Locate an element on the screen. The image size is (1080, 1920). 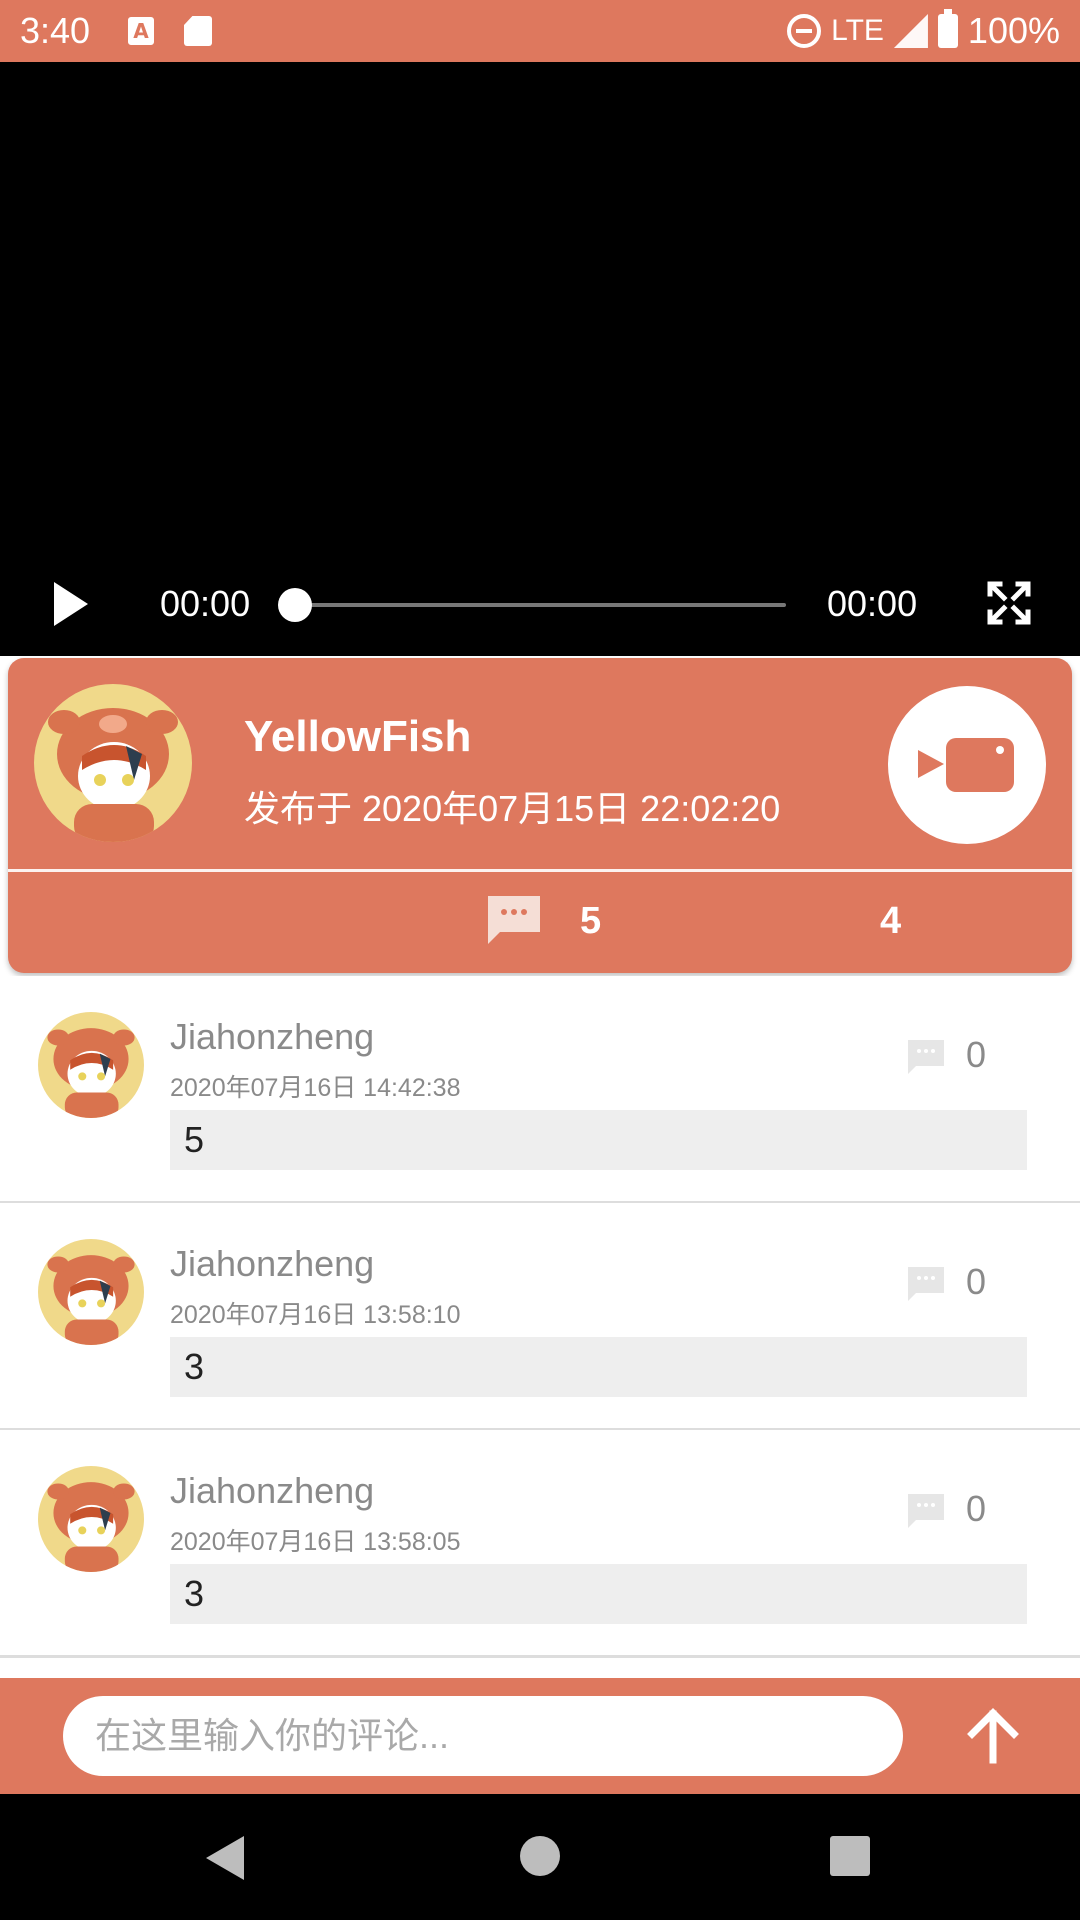
video-seek-thumb is located at coordinates (295, 605).